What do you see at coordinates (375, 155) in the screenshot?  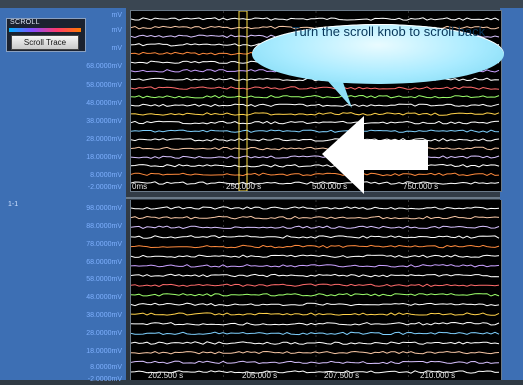 I see `left-arrow-icon` at bounding box center [375, 155].